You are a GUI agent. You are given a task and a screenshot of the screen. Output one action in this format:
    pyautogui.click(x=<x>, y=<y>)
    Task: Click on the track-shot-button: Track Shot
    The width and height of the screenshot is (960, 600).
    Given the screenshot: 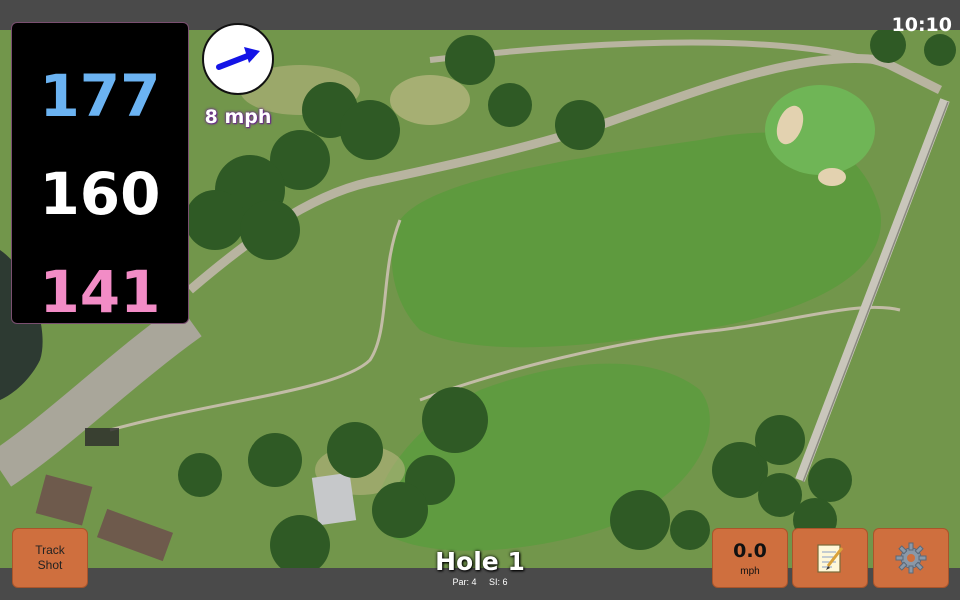 What is the action you would take?
    pyautogui.click(x=50, y=558)
    